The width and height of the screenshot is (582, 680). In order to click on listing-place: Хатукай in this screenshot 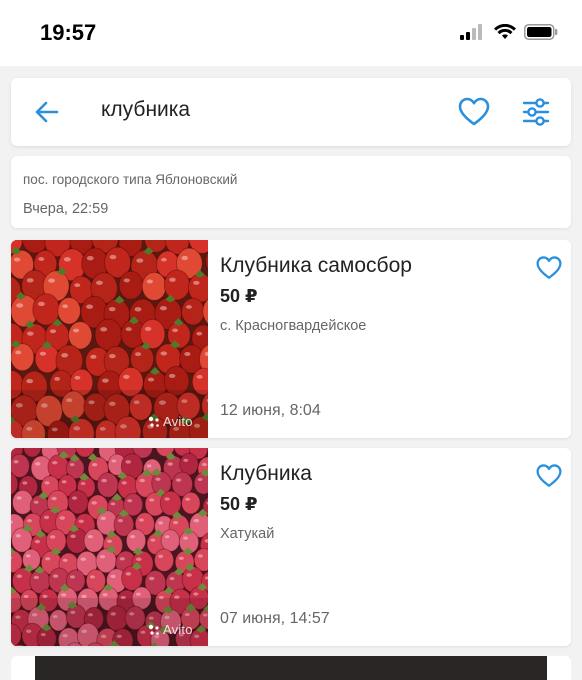, I will do `click(247, 534)`.